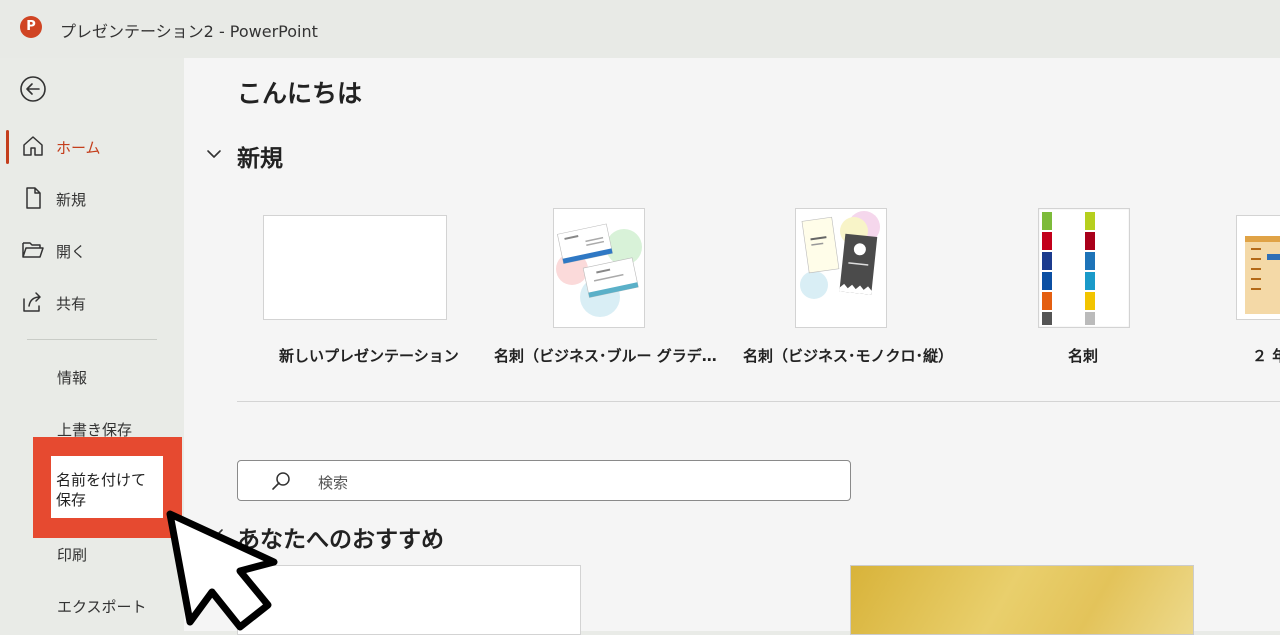  I want to click on business-card-blue-preview, so click(599, 270).